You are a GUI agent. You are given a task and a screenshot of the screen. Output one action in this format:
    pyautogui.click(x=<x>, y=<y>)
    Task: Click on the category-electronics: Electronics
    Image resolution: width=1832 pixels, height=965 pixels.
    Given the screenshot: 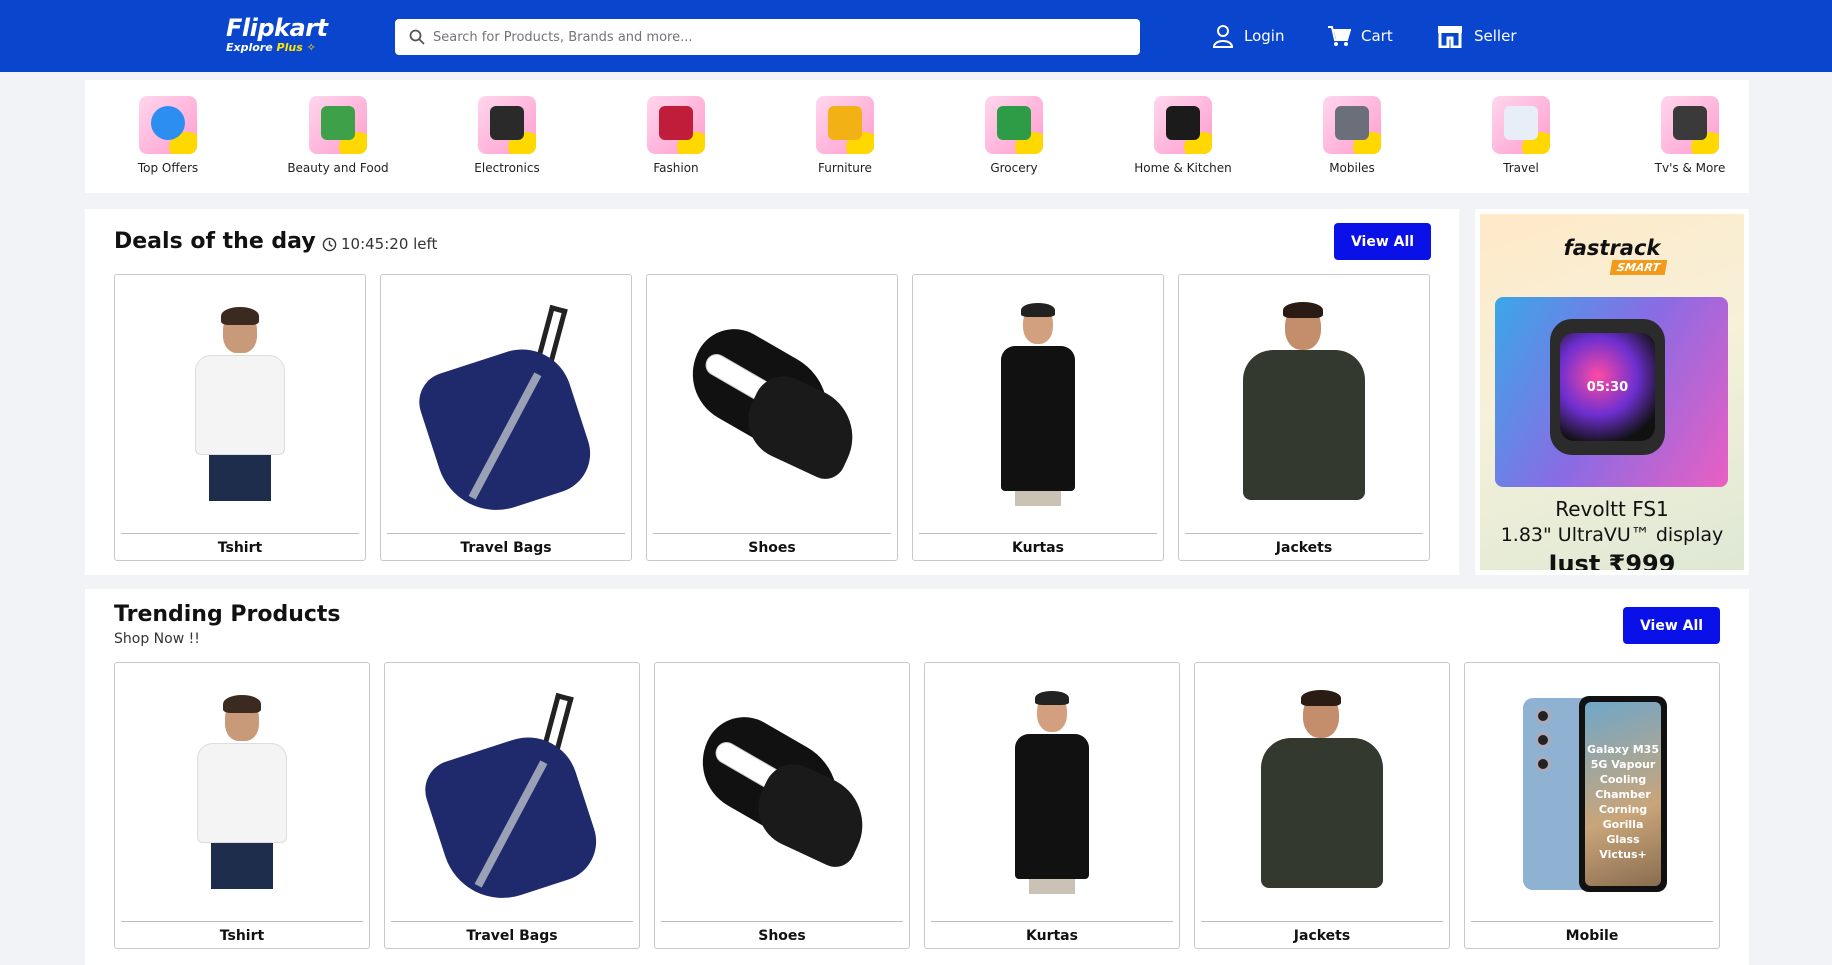 What is the action you would take?
    pyautogui.click(x=507, y=135)
    